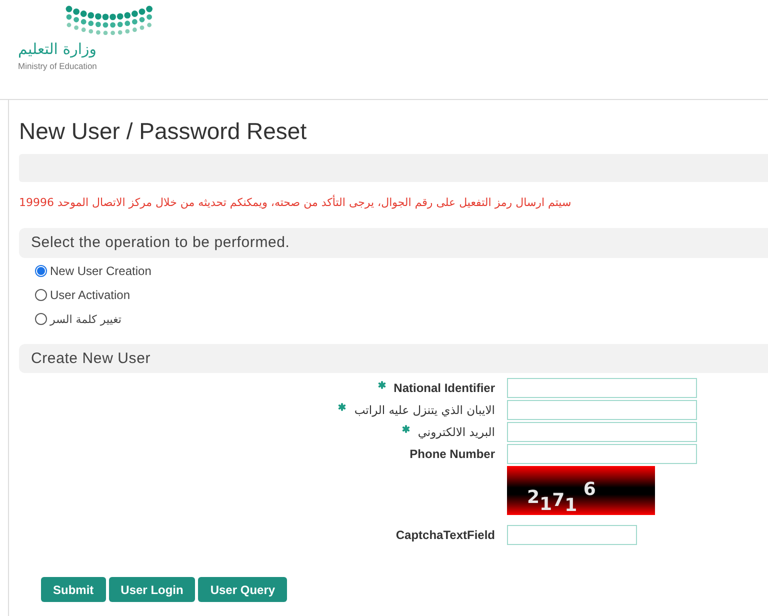 This screenshot has width=768, height=616. Describe the element at coordinates (393, 358) in the screenshot. I see `section-heading: Create New User` at that location.